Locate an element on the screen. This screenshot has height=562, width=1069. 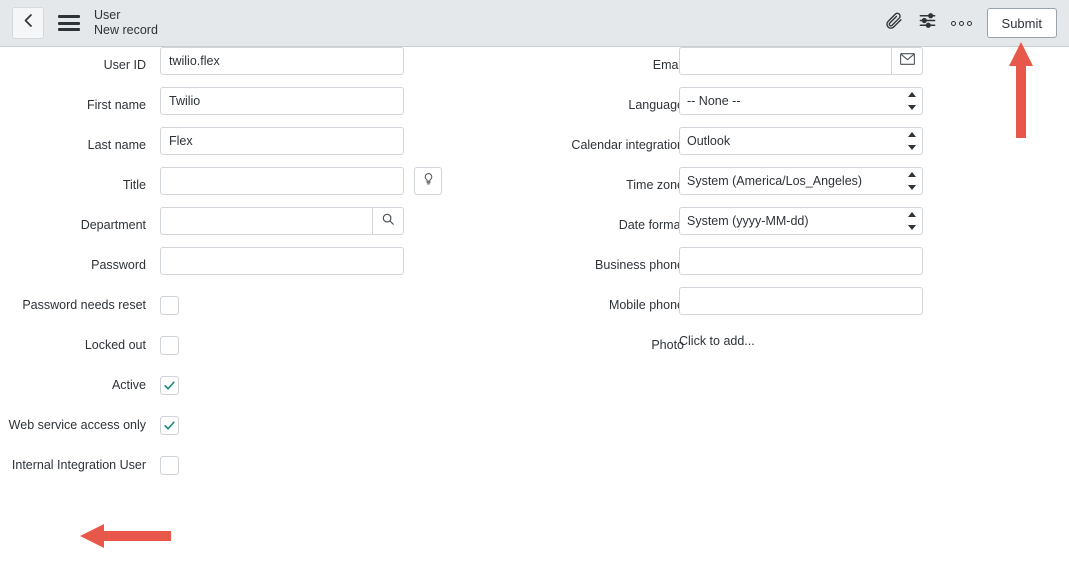
more-horizontal-icon is located at coordinates (962, 23).